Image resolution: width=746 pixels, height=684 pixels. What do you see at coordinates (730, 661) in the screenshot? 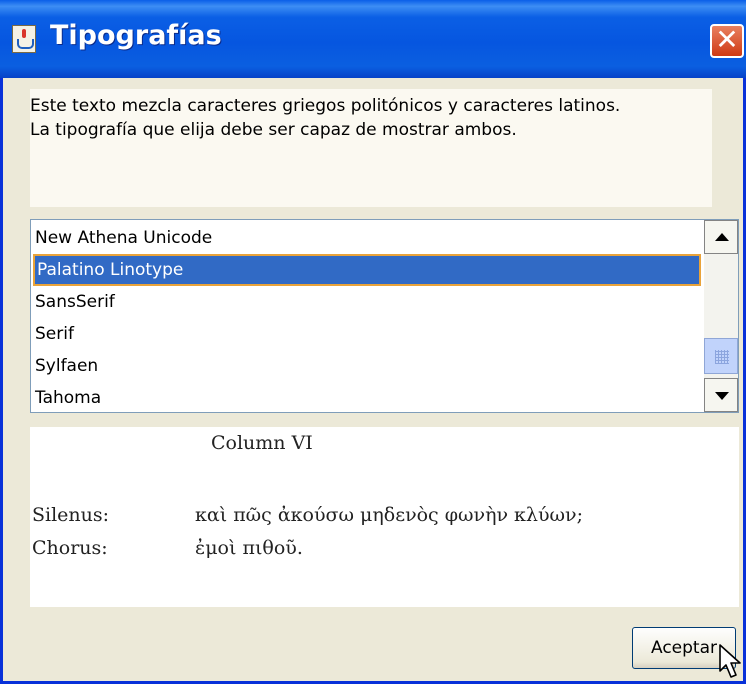
I see `mouse-pointer-icon` at bounding box center [730, 661].